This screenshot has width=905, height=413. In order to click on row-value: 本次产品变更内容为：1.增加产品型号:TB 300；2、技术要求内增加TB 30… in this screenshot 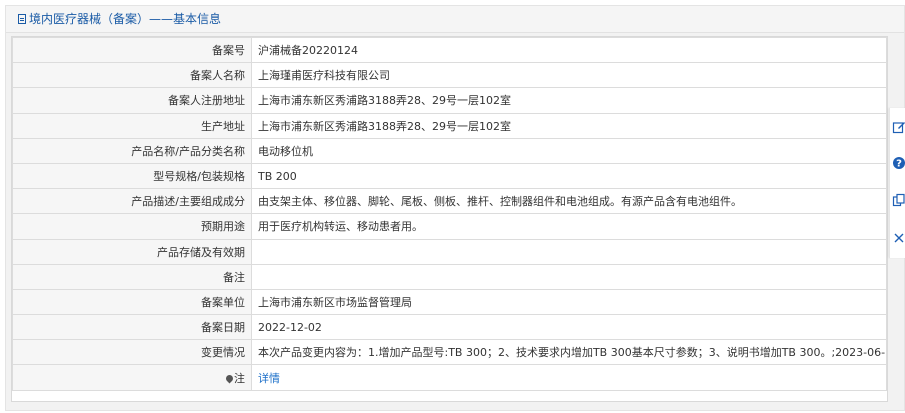, I will do `click(569, 352)`.